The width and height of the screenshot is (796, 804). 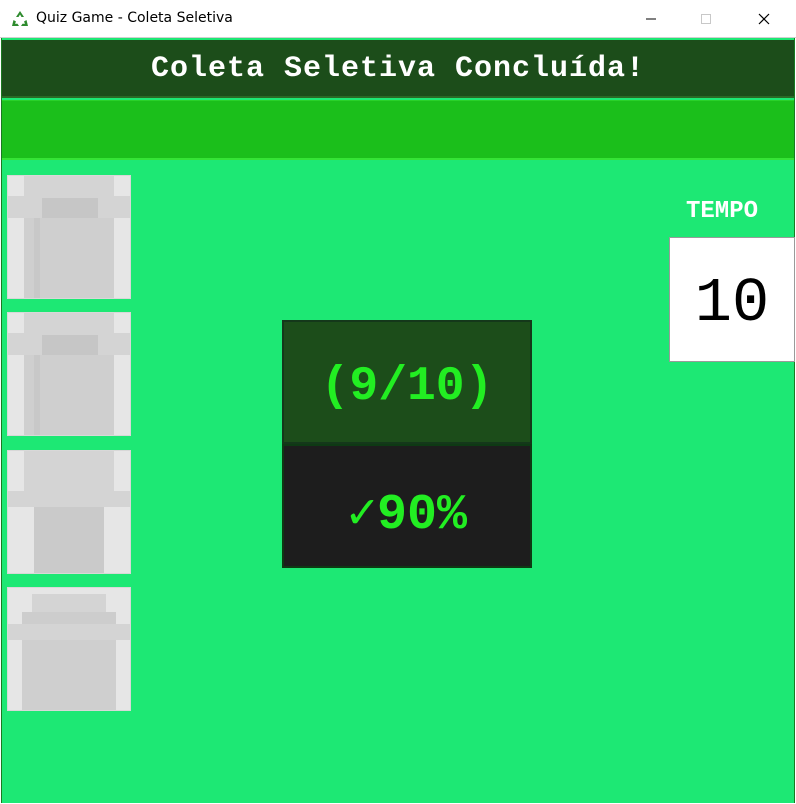 I want to click on timer-display: 10, so click(x=732, y=299).